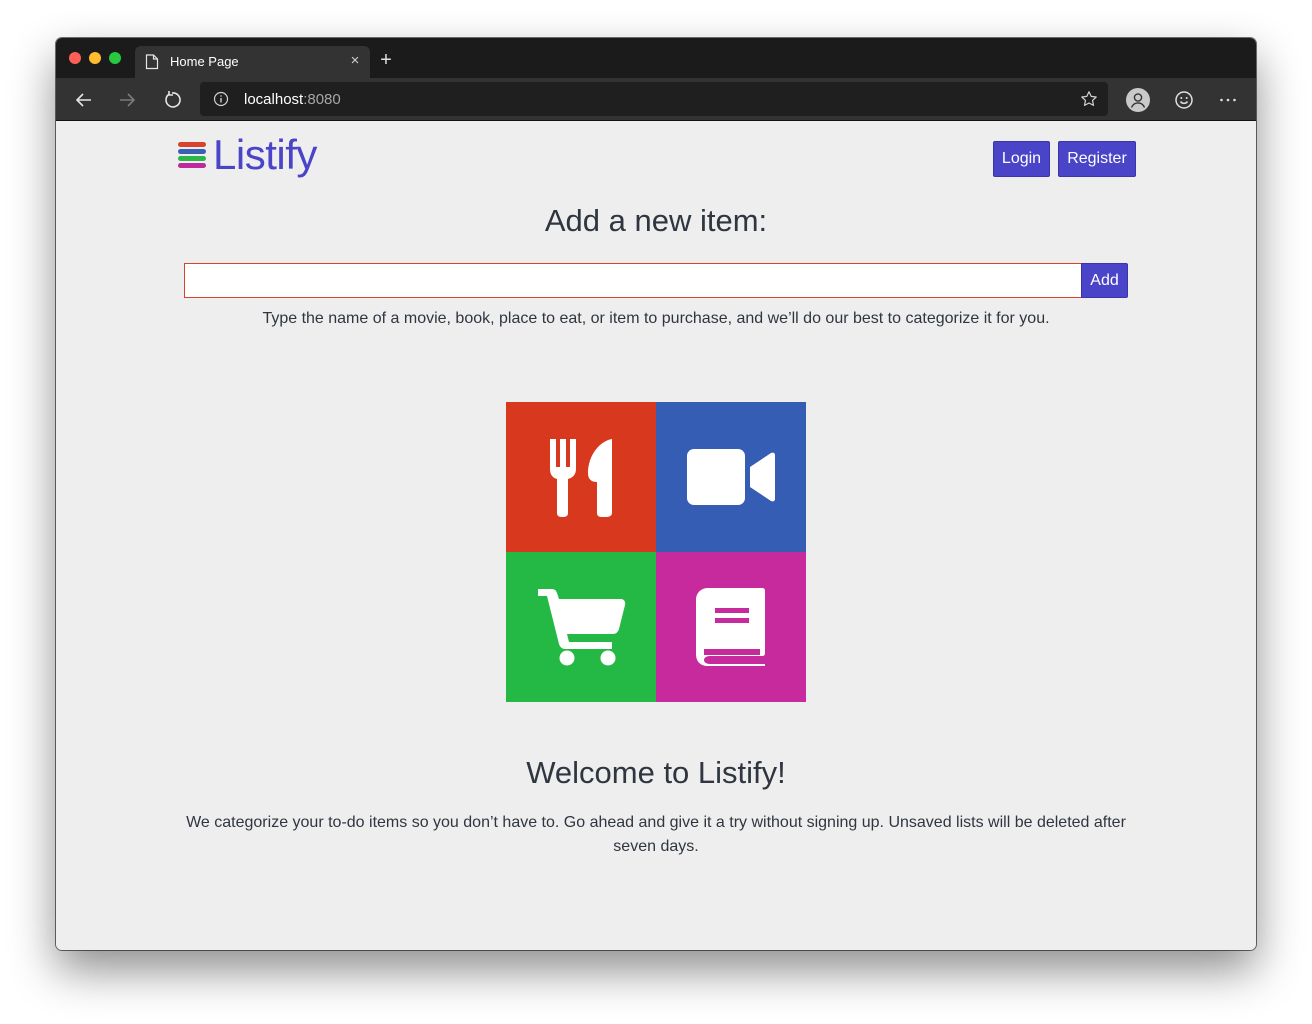  I want to click on tab-home-page: Home Page ×, so click(252, 62).